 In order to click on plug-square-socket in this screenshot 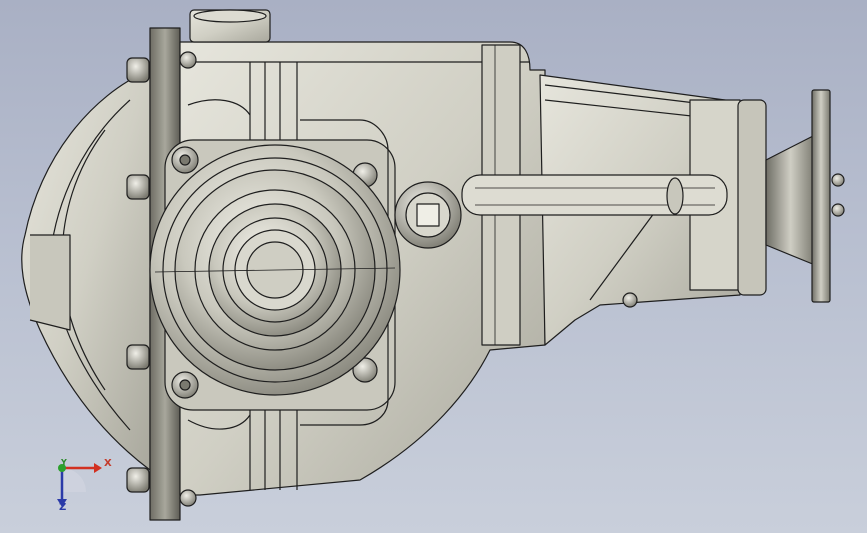, I will do `click(428, 215)`.